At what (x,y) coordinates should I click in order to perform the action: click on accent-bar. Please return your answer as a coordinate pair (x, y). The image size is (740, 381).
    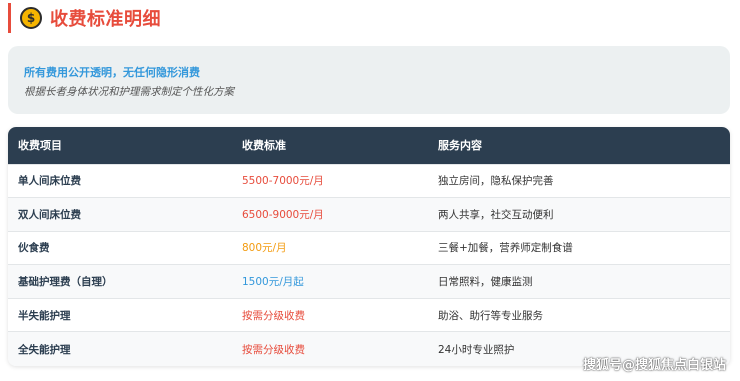
    Looking at the image, I should click on (9, 18).